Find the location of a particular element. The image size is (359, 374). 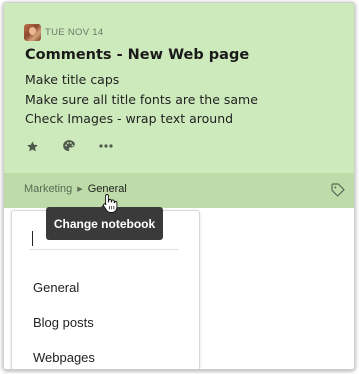

note-actions is located at coordinates (80, 146).